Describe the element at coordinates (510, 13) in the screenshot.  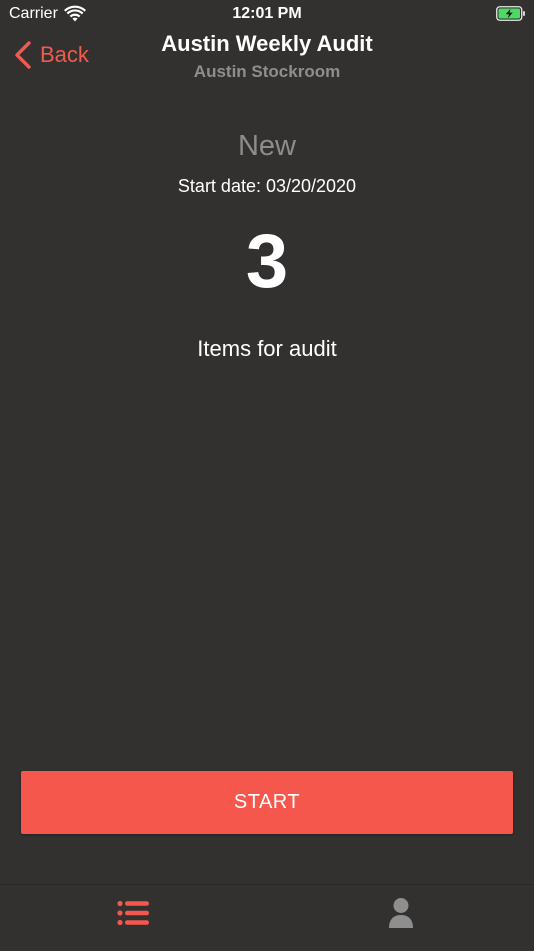
I see `battery-charging-icon` at that location.